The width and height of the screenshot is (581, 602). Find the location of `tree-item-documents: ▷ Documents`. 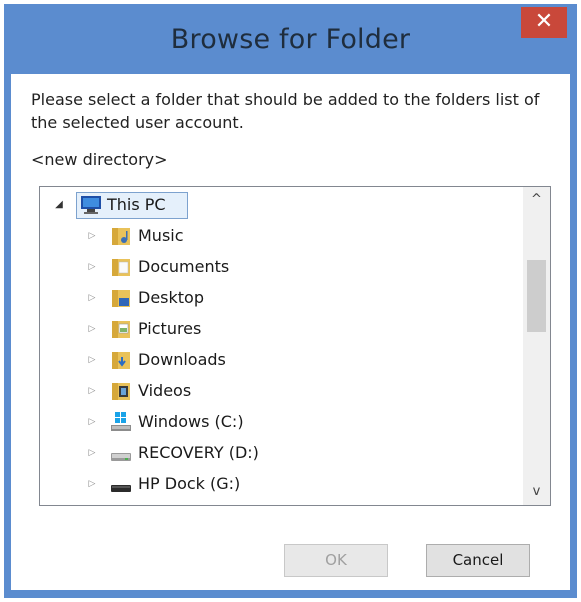

tree-item-documents: ▷ Documents is located at coordinates (280, 266).